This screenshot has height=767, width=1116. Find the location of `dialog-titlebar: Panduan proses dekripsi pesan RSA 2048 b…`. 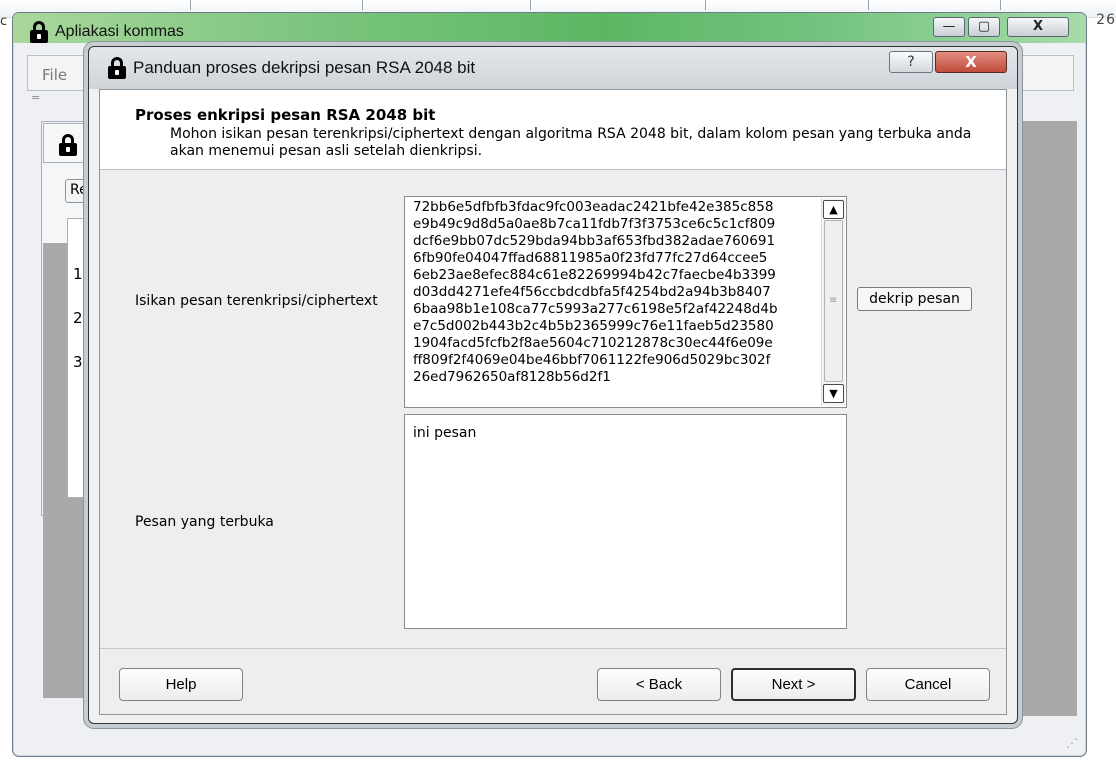

dialog-titlebar: Panduan proses dekripsi pesan RSA 2048 b… is located at coordinates (553, 68).